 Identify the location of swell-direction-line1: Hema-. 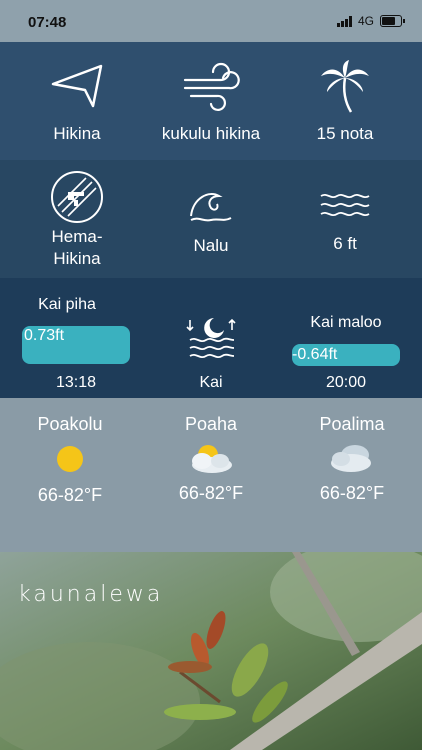
(77, 236).